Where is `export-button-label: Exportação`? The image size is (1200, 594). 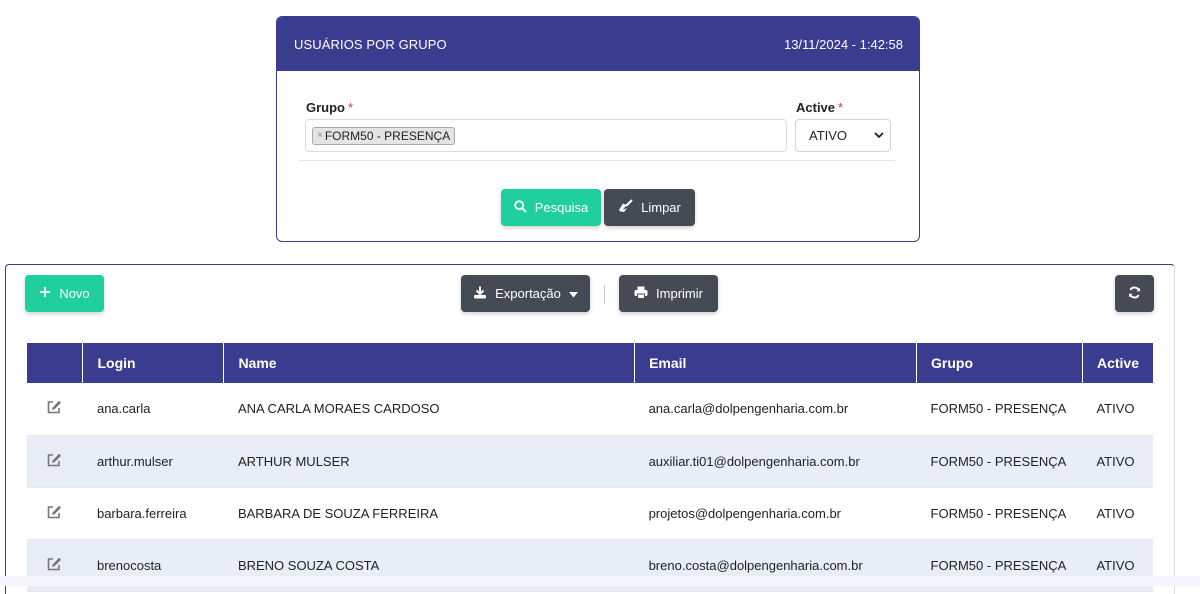
export-button-label: Exportação is located at coordinates (528, 293).